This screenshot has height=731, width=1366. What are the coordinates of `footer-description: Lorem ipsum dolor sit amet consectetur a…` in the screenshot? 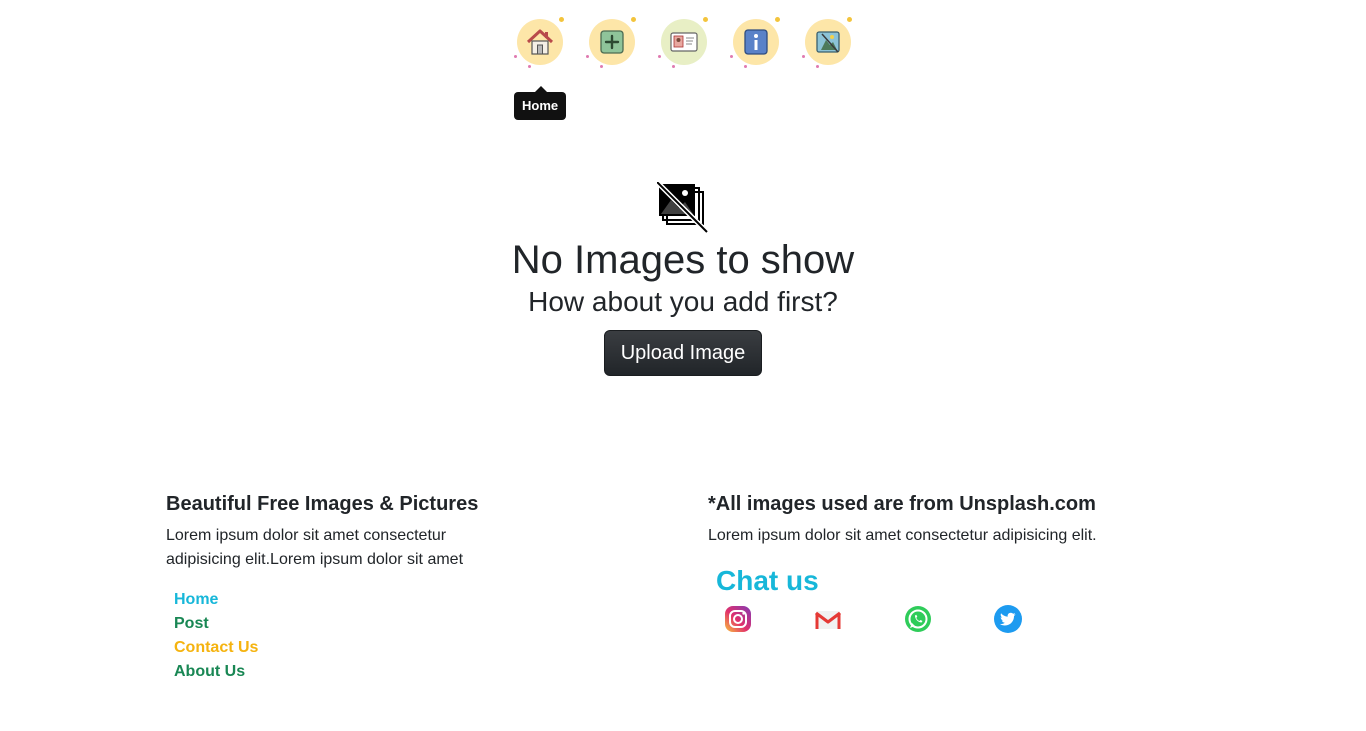 It's located at (315, 547).